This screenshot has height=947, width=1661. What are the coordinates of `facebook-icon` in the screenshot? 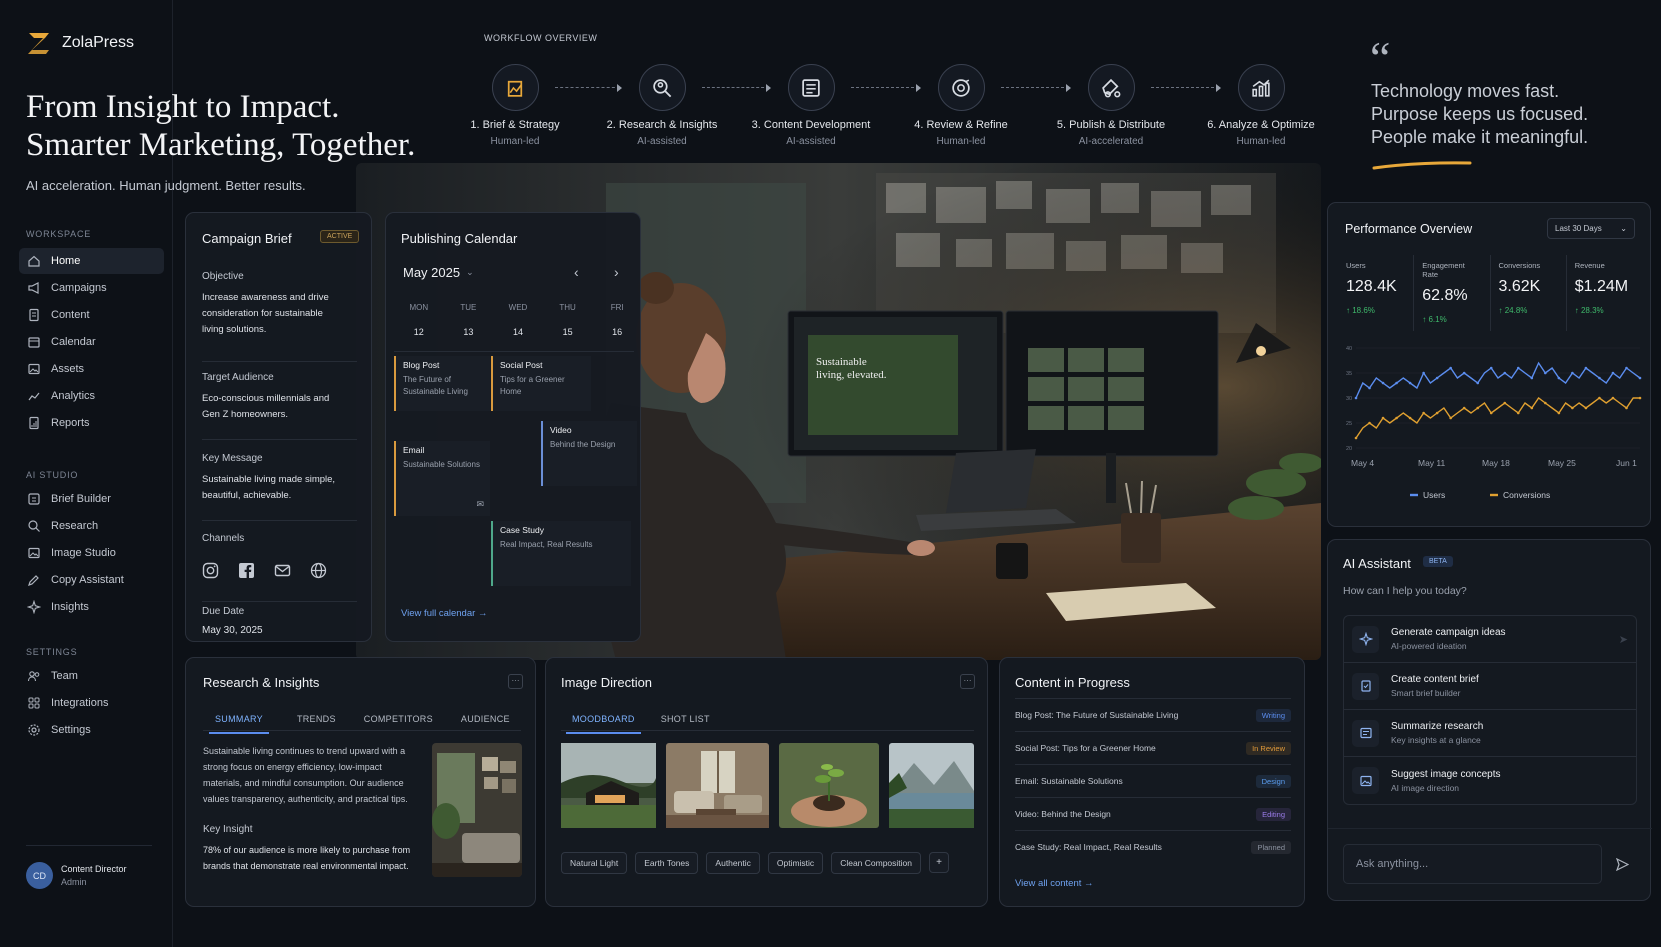 It's located at (246, 570).